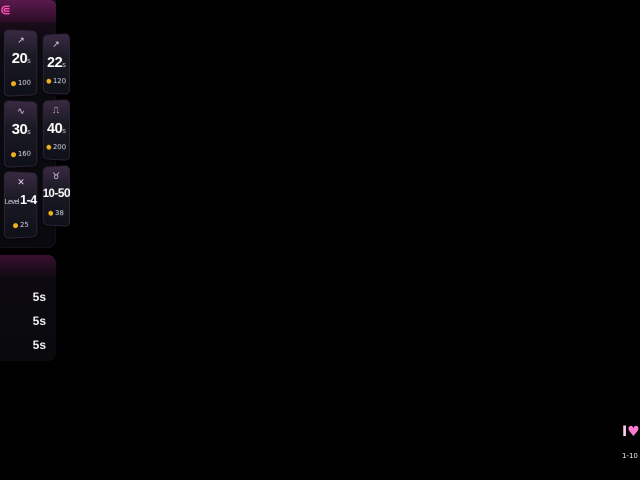  Describe the element at coordinates (56, 111) in the screenshot. I see `card-icon: ⎍` at that location.